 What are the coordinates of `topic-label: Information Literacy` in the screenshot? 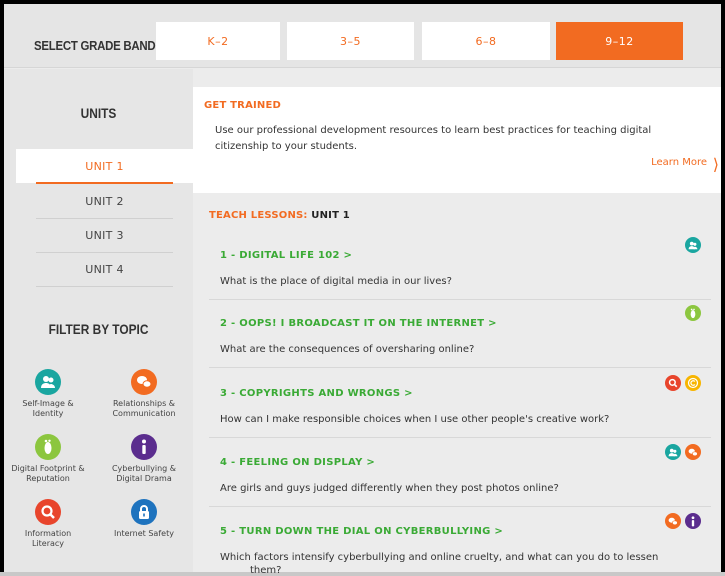 It's located at (48, 538).